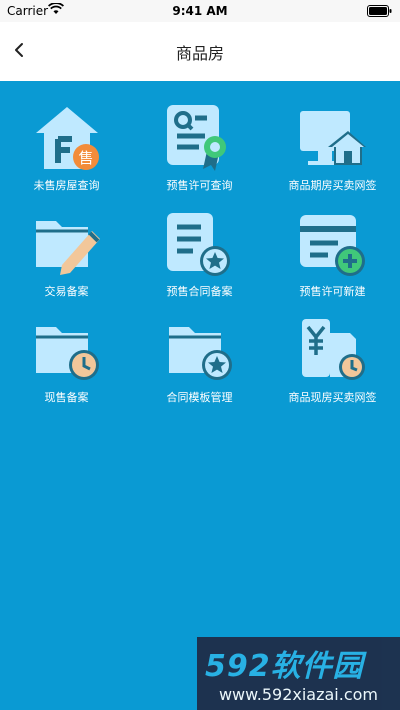 This screenshot has height=710, width=400. I want to click on tile-presale-contract-filing: 预售合同备案, so click(199, 242).